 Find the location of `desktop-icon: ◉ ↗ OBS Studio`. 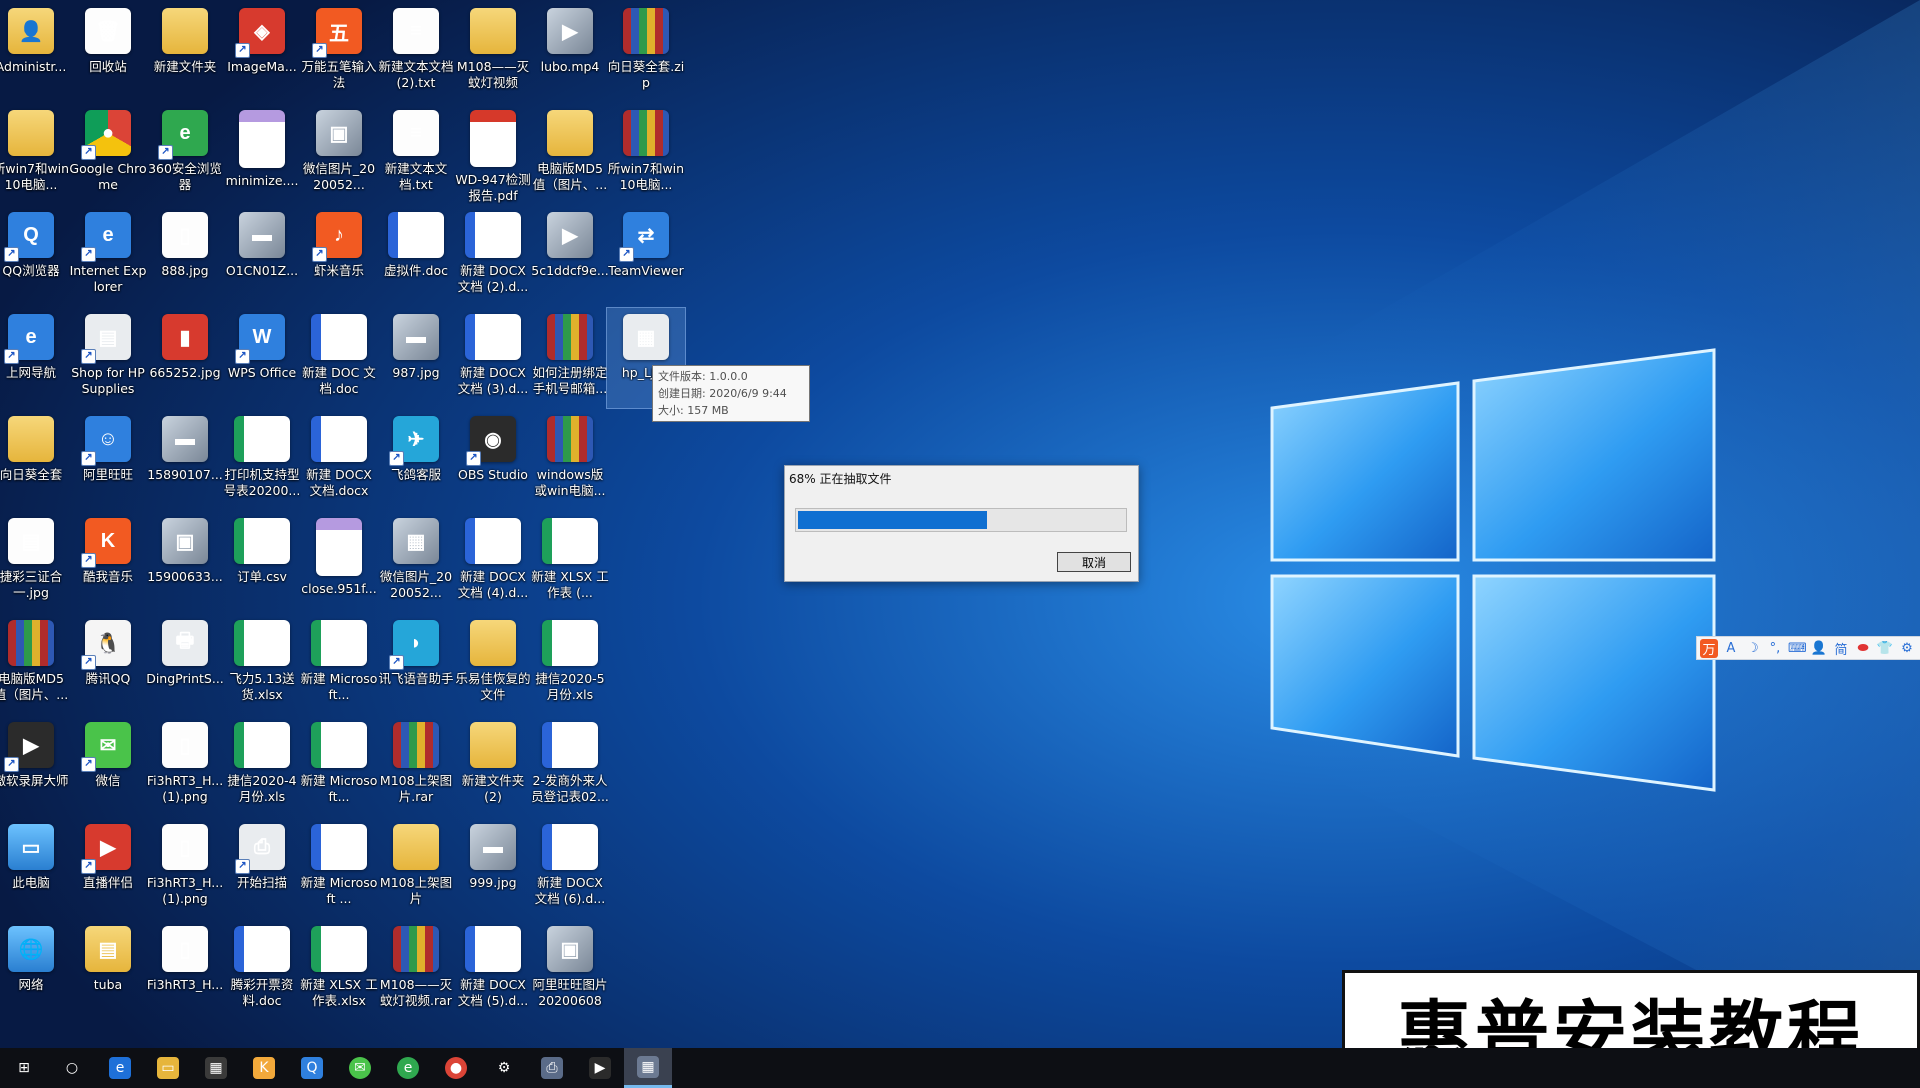

desktop-icon: ◉ ↗ OBS Studio is located at coordinates (493, 460).